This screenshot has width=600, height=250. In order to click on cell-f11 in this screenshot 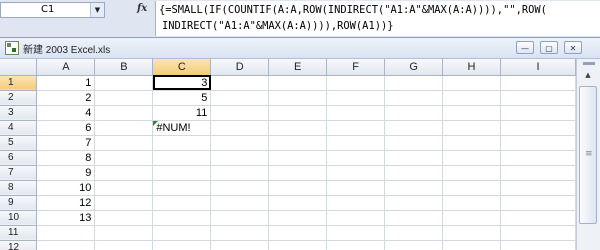, I will do `click(356, 233)`.